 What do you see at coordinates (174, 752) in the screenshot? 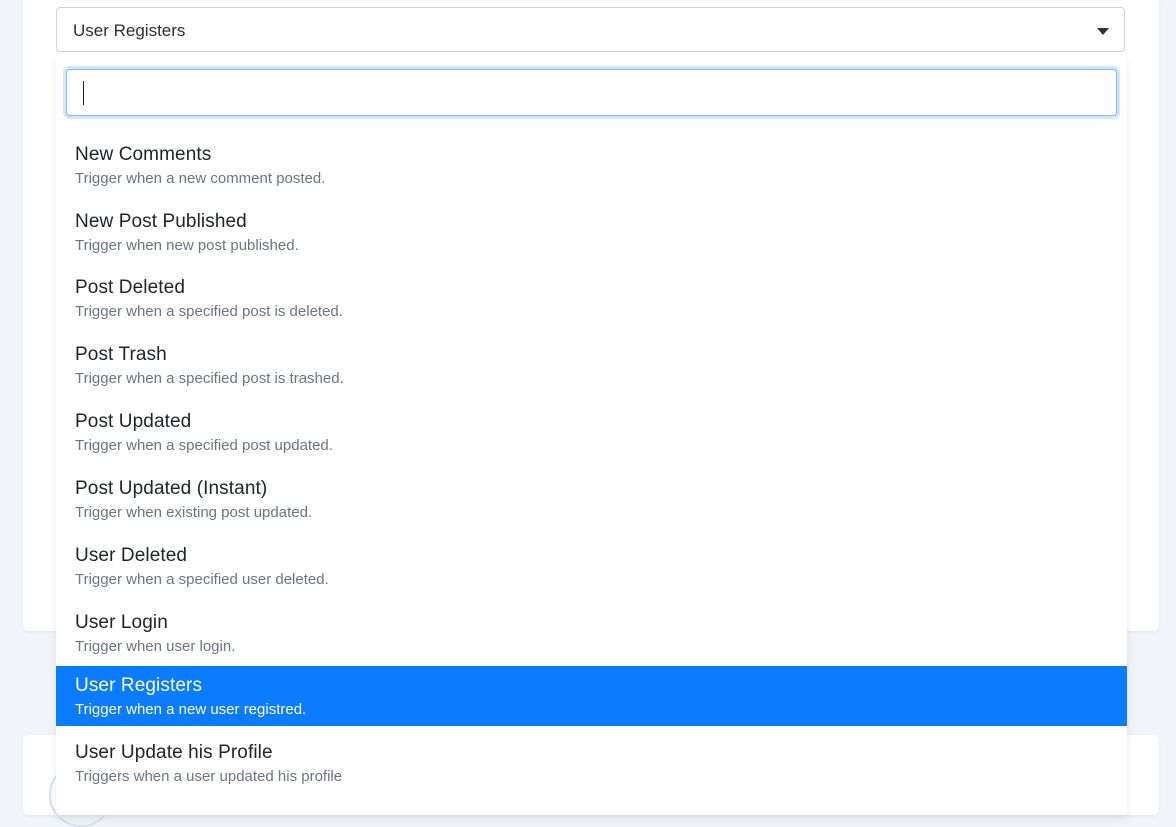
I see `option-title: User Update his Profile` at bounding box center [174, 752].